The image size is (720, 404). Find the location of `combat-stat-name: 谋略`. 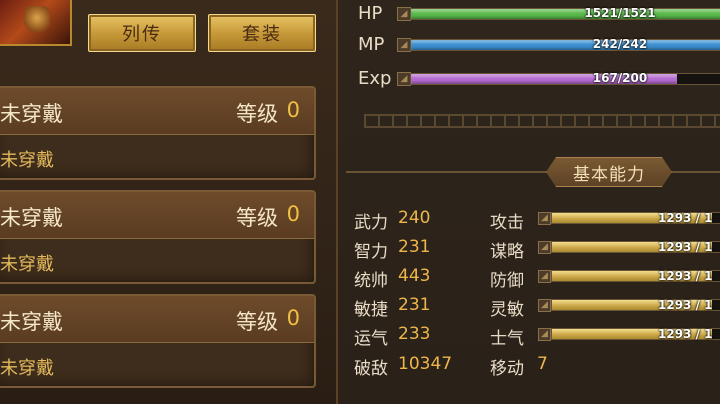

combat-stat-name: 谋略 is located at coordinates (507, 252).